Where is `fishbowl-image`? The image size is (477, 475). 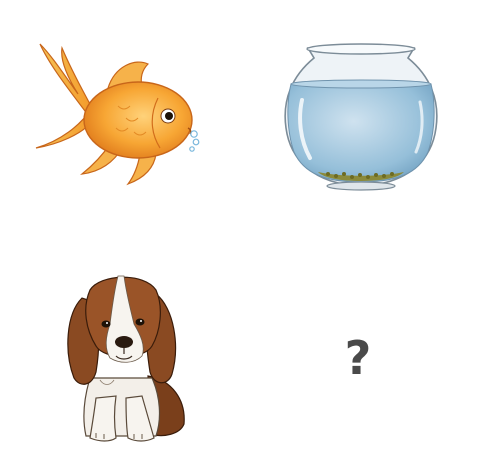 fishbowl-image is located at coordinates (361, 116).